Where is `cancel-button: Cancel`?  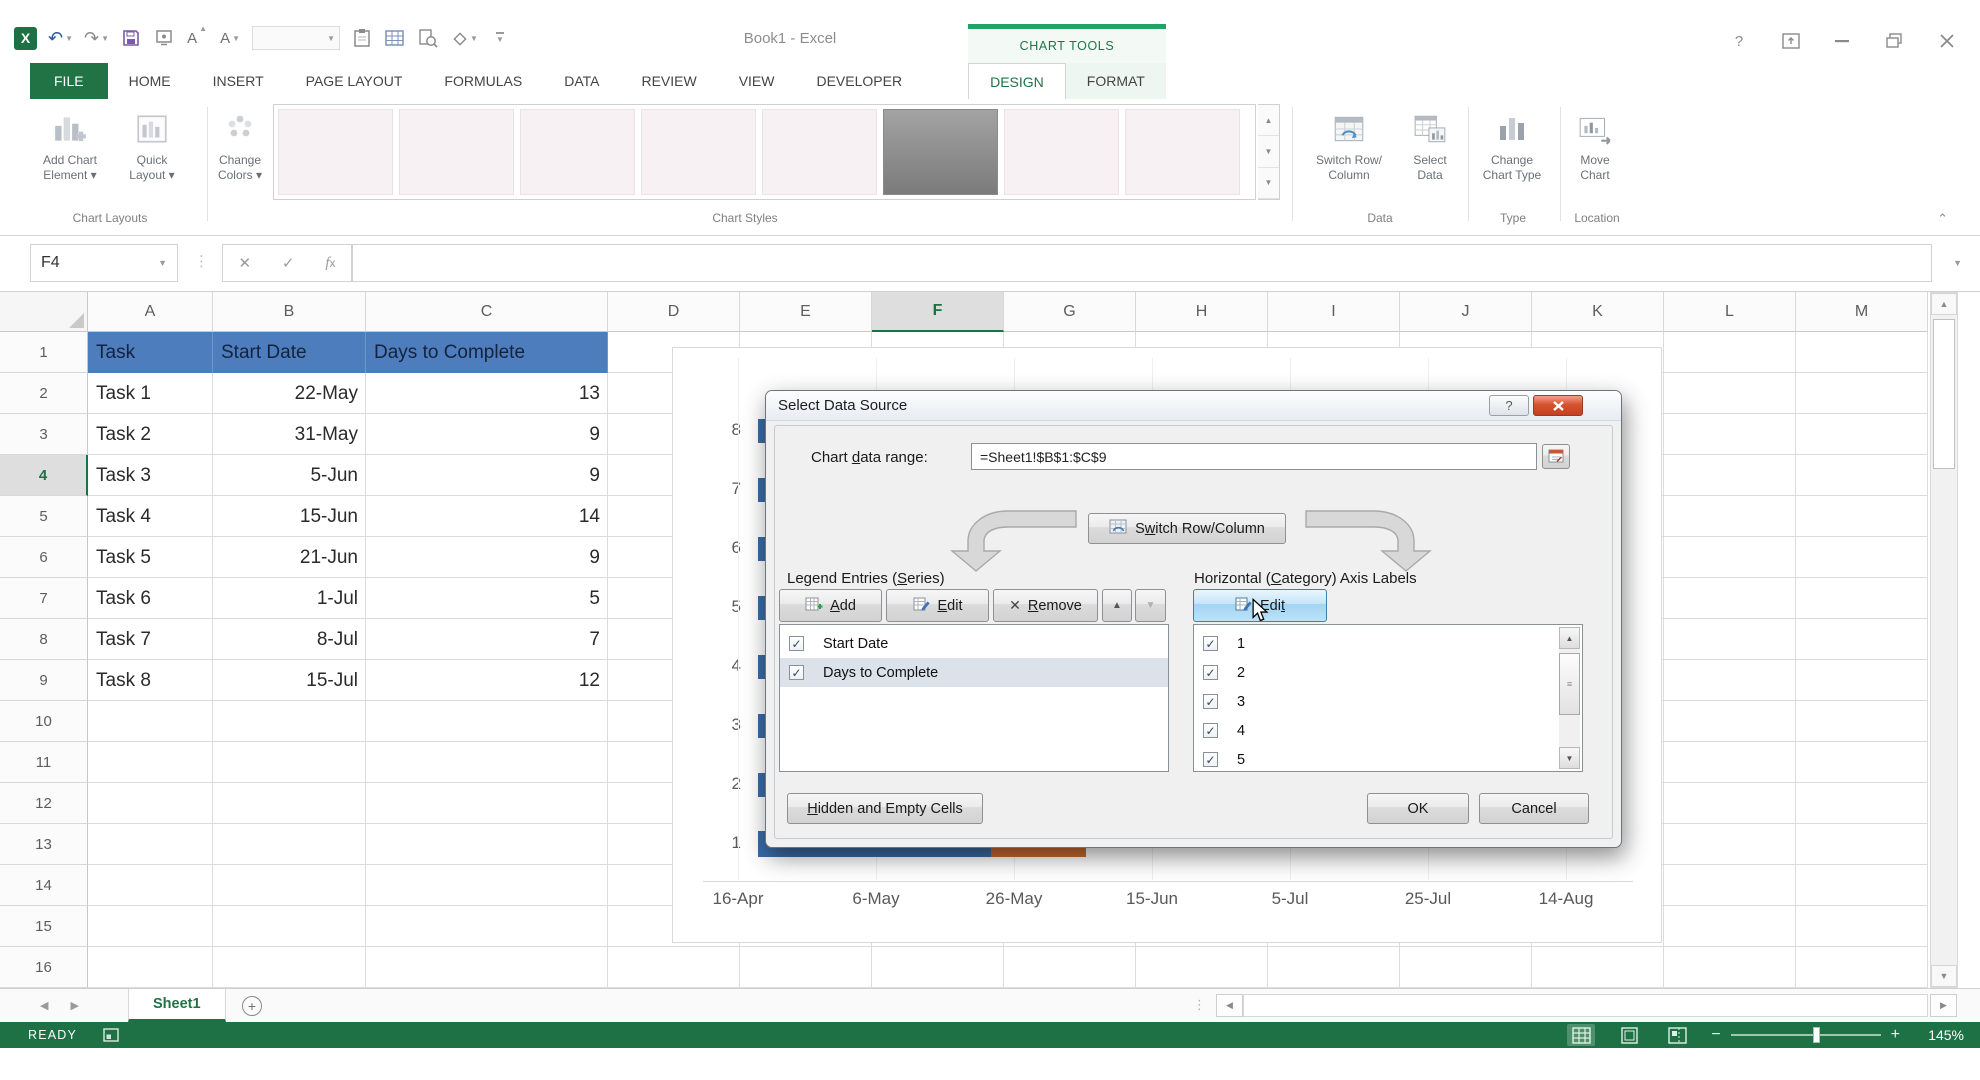 cancel-button: Cancel is located at coordinates (1534, 808).